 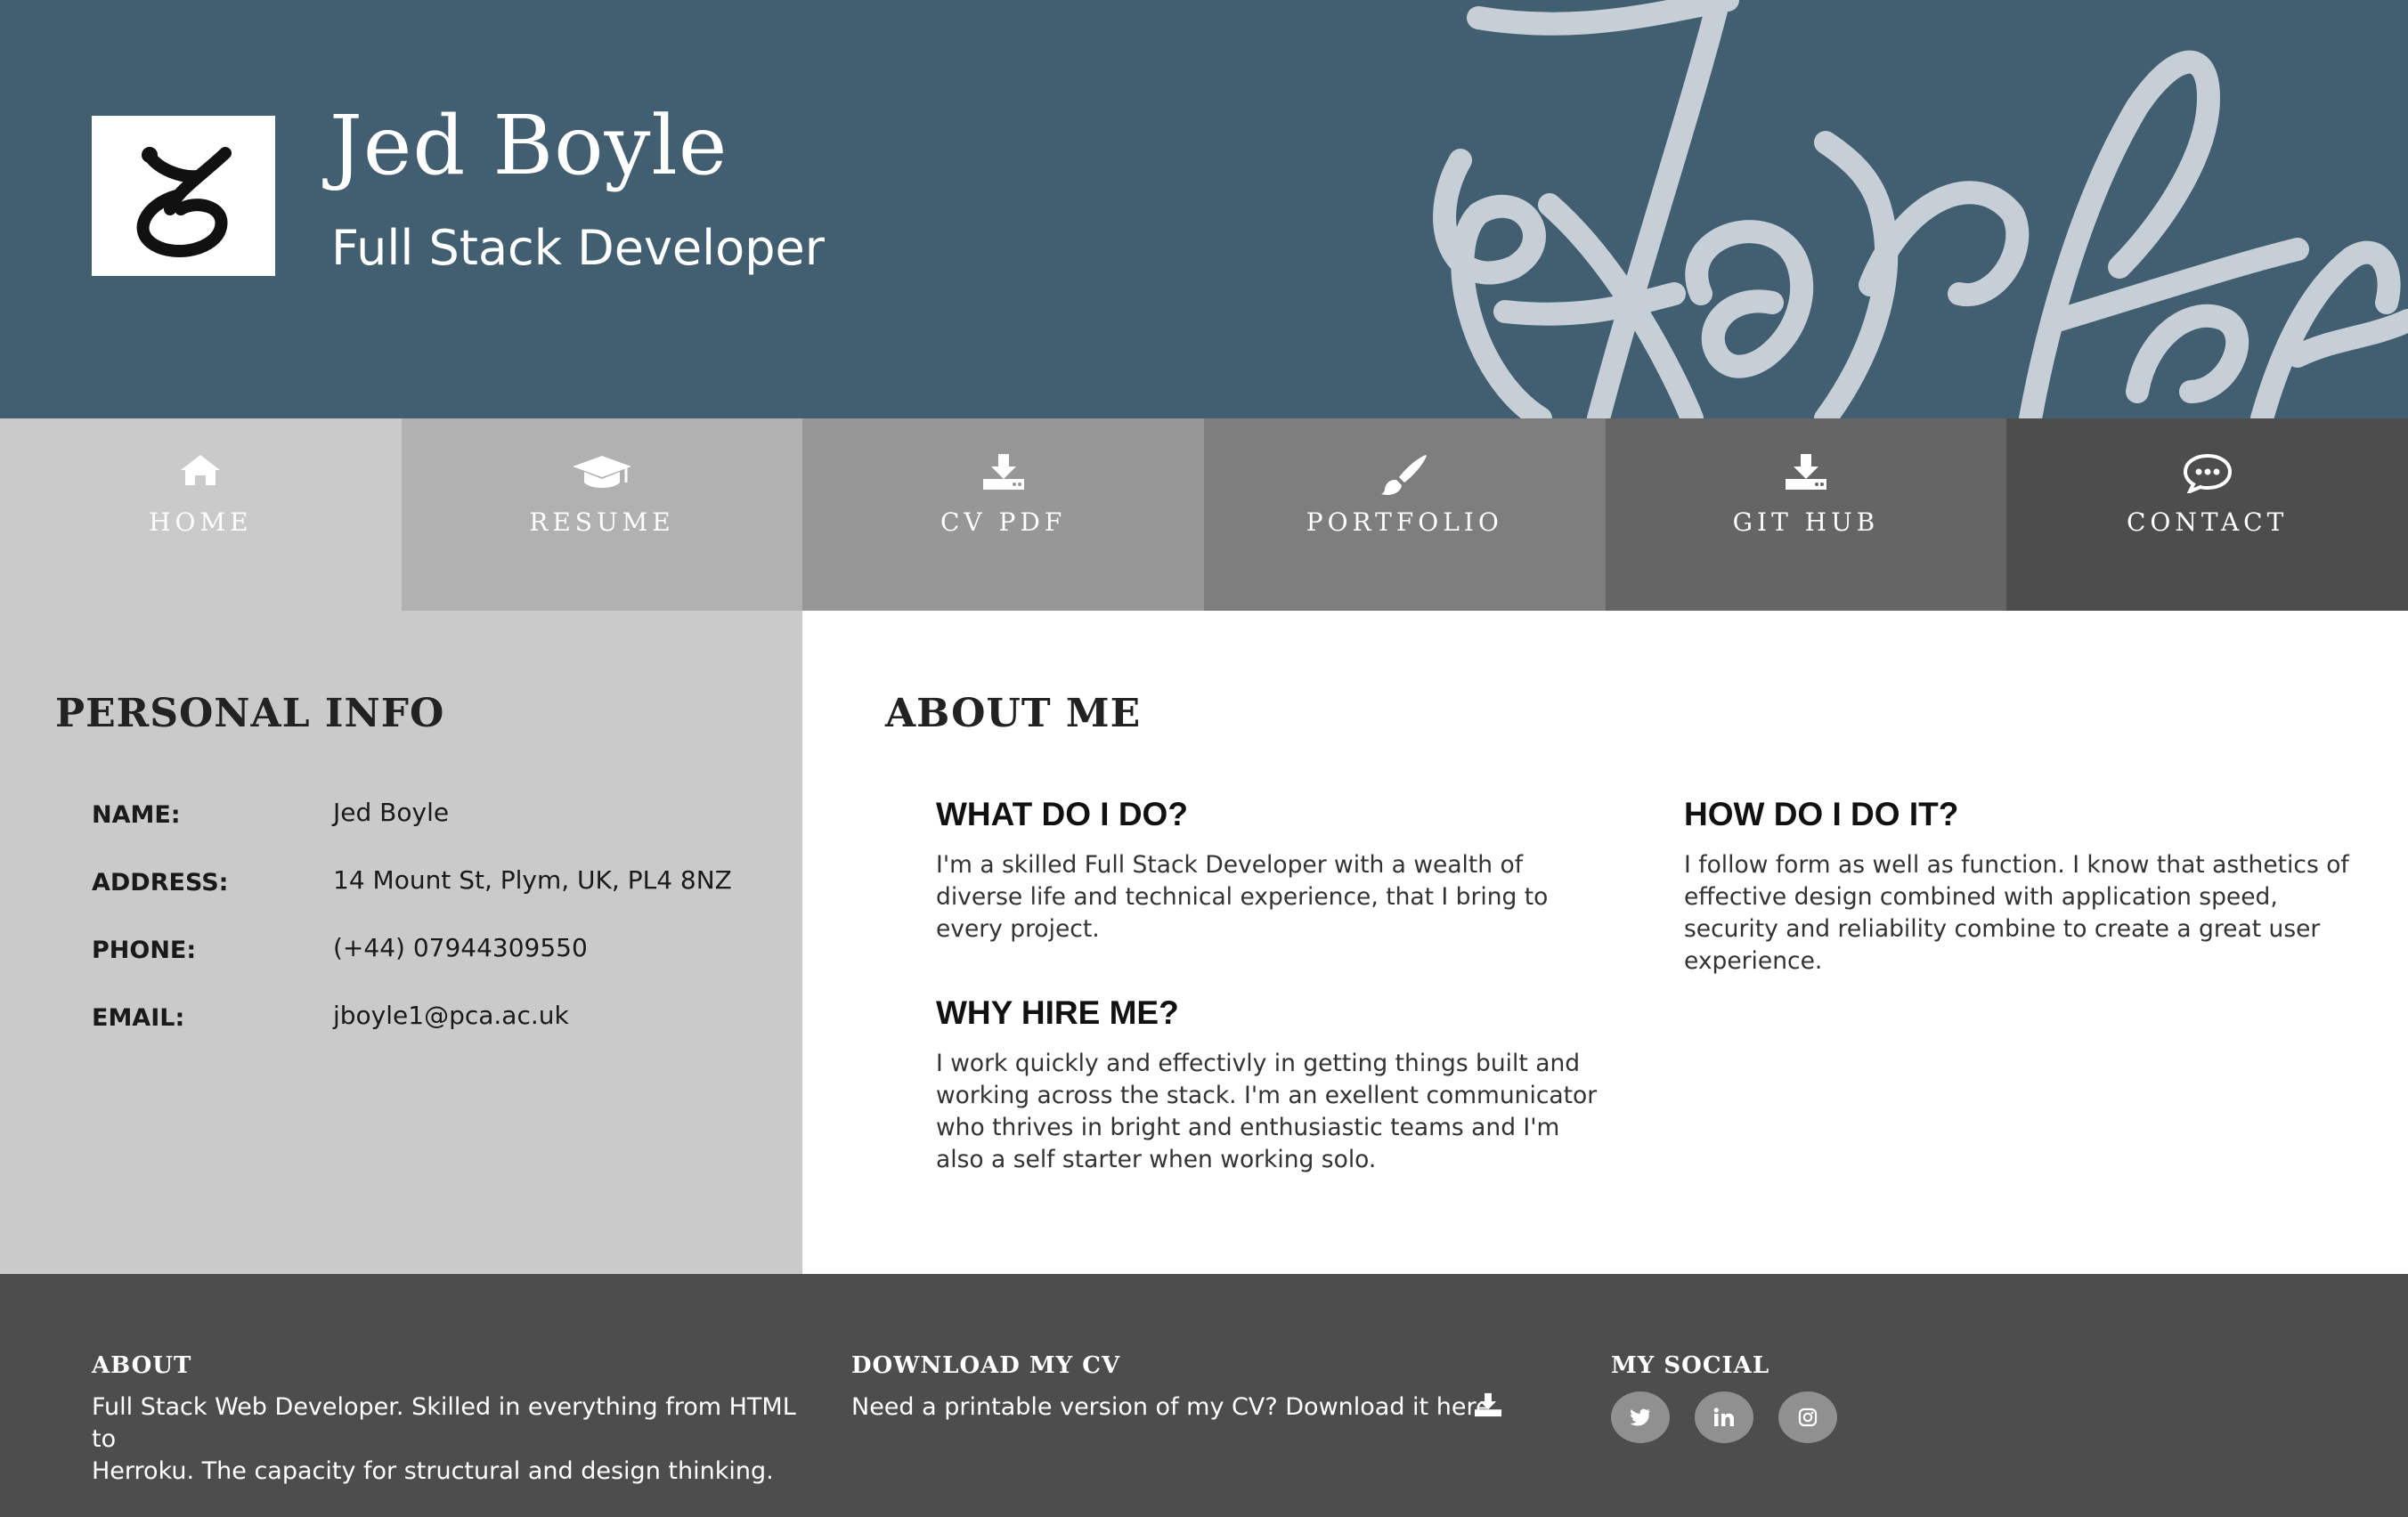 I want to click on nav-item-contact: CONTACT, so click(x=2207, y=515).